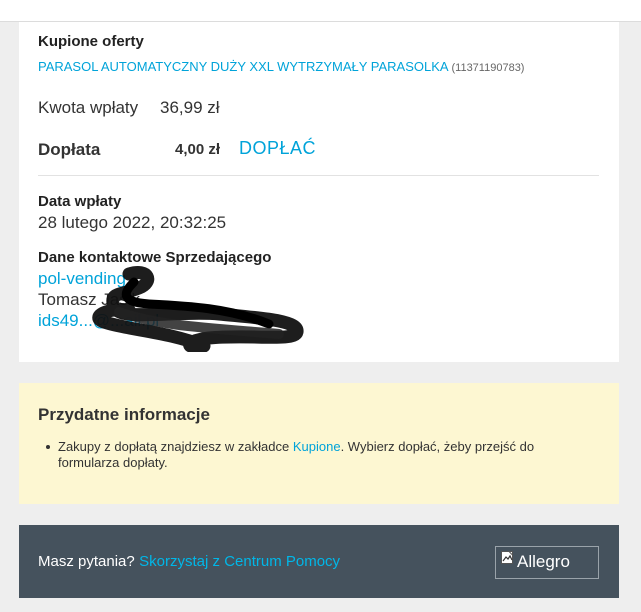 The width and height of the screenshot is (641, 612). What do you see at coordinates (239, 561) in the screenshot?
I see `help-center-link: Skorzystaj z Centrum Pomocy` at bounding box center [239, 561].